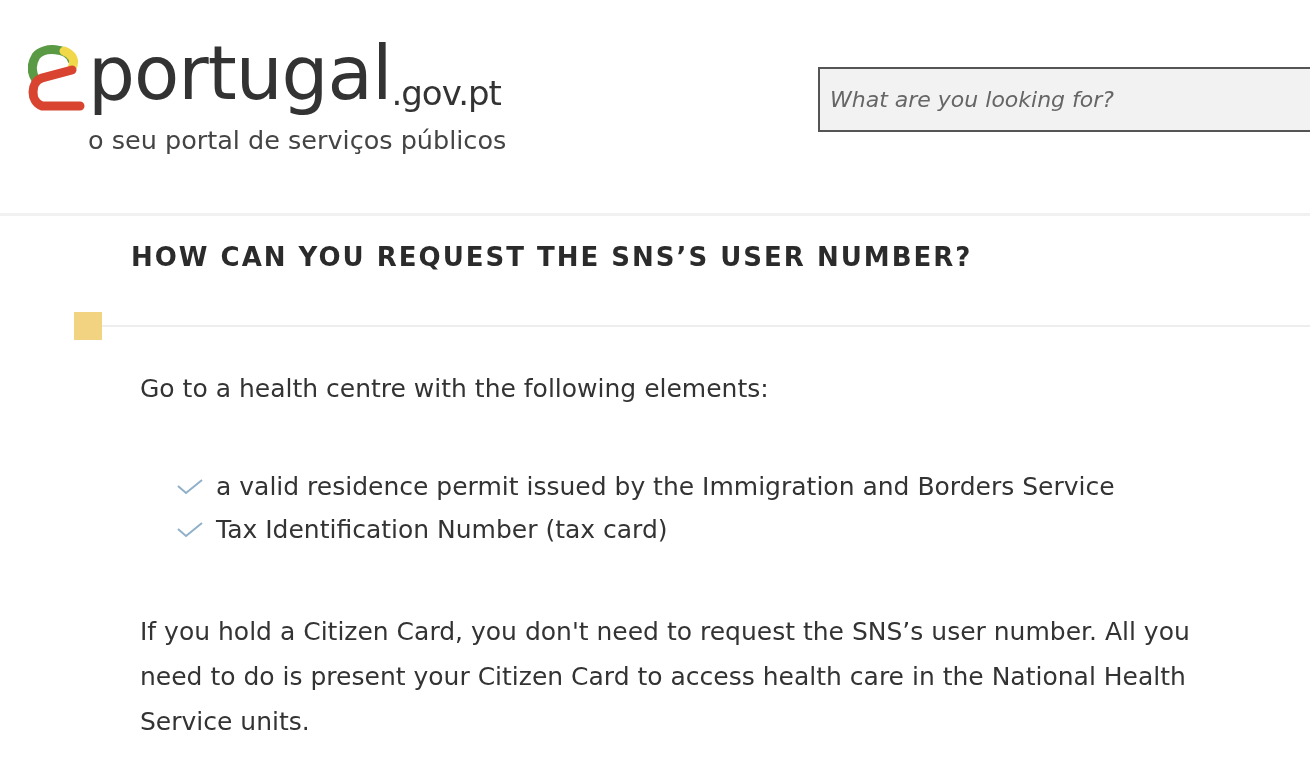  Describe the element at coordinates (552, 257) in the screenshot. I see `section-heading: HOW CAN YOU REQUEST THE SNS’S USER NUMBER?` at that location.